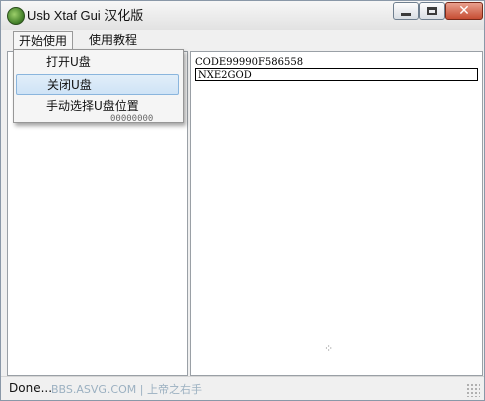  I want to click on watermark: BBS.ASVG.COM | 上帝之右手, so click(126, 389).